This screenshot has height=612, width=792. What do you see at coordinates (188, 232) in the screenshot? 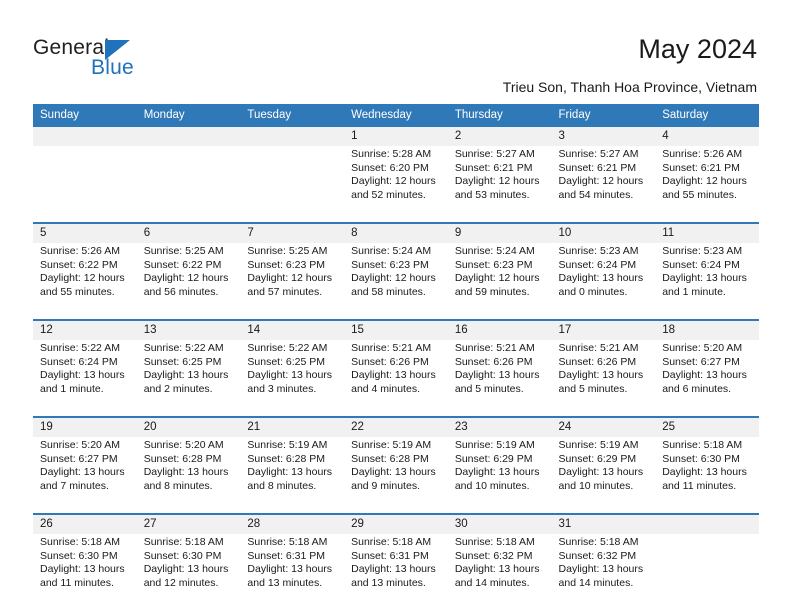
I see `day-number-cell: 6` at bounding box center [188, 232].